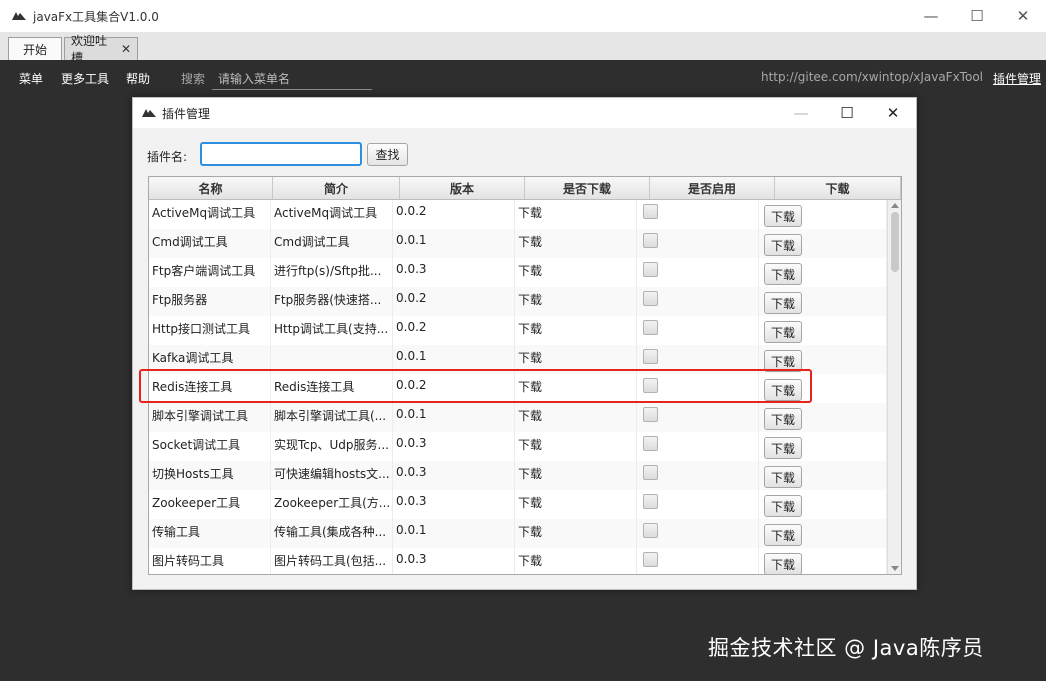 The image size is (1046, 681). Describe the element at coordinates (210, 330) in the screenshot. I see `plugin-name-cell: Http接口测试工具` at that location.